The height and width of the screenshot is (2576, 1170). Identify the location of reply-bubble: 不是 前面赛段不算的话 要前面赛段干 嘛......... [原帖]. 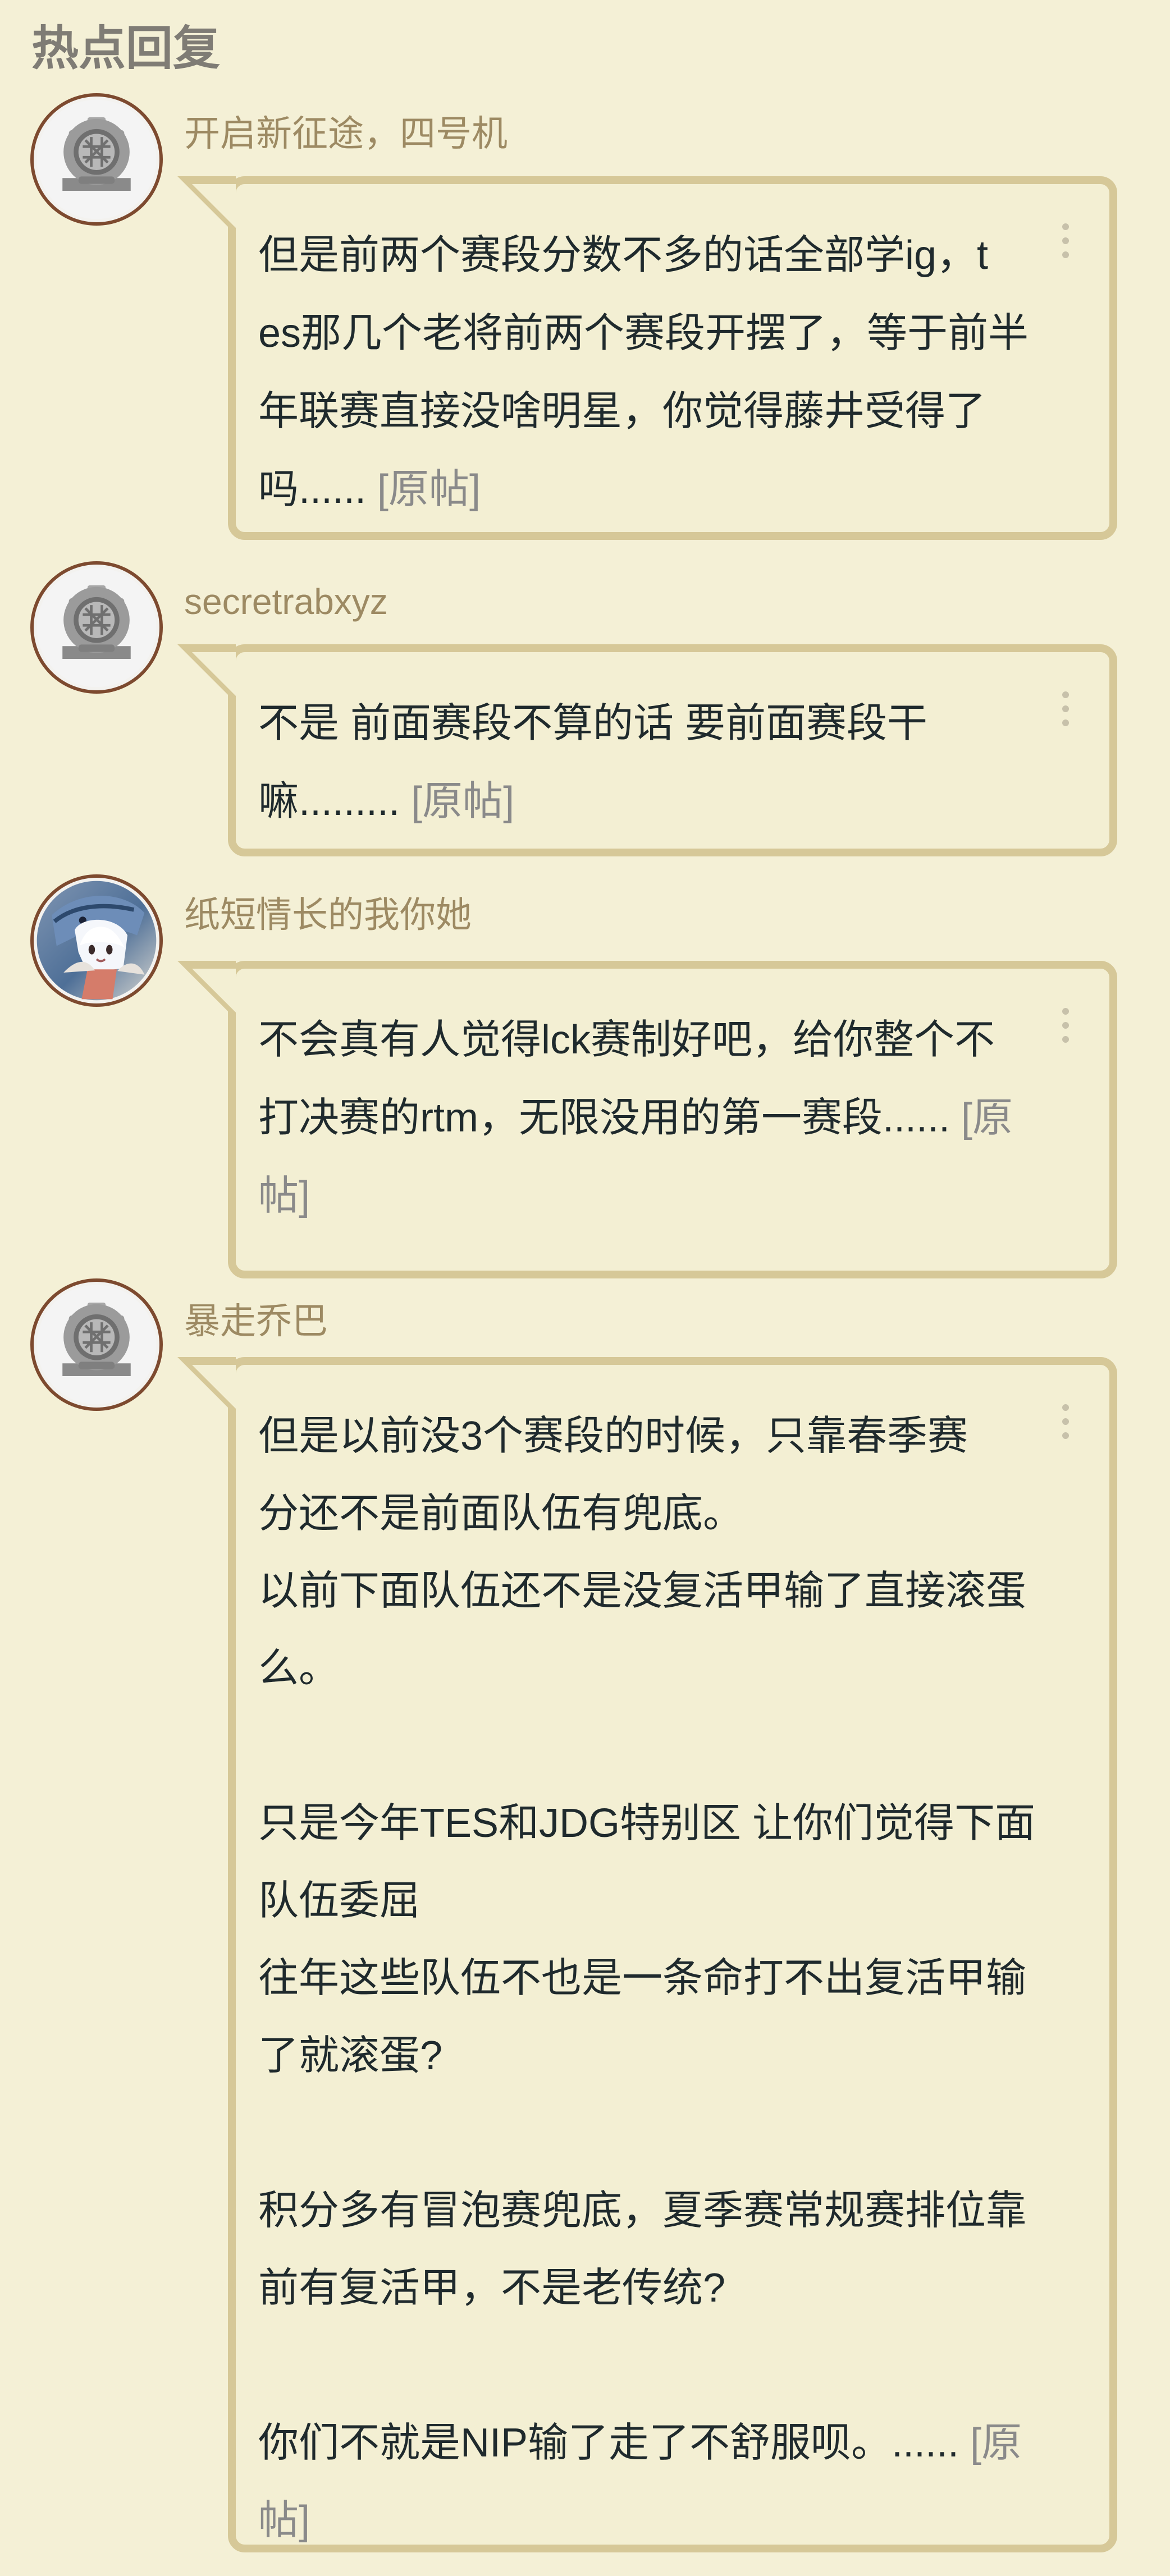
(647, 750).